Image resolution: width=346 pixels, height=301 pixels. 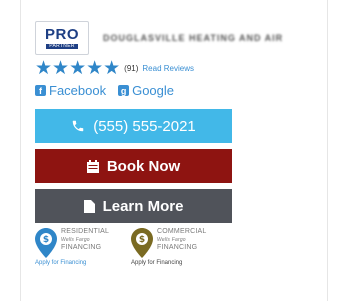 What do you see at coordinates (62, 46) in the screenshot?
I see `logo-subtext: PARTNER` at bounding box center [62, 46].